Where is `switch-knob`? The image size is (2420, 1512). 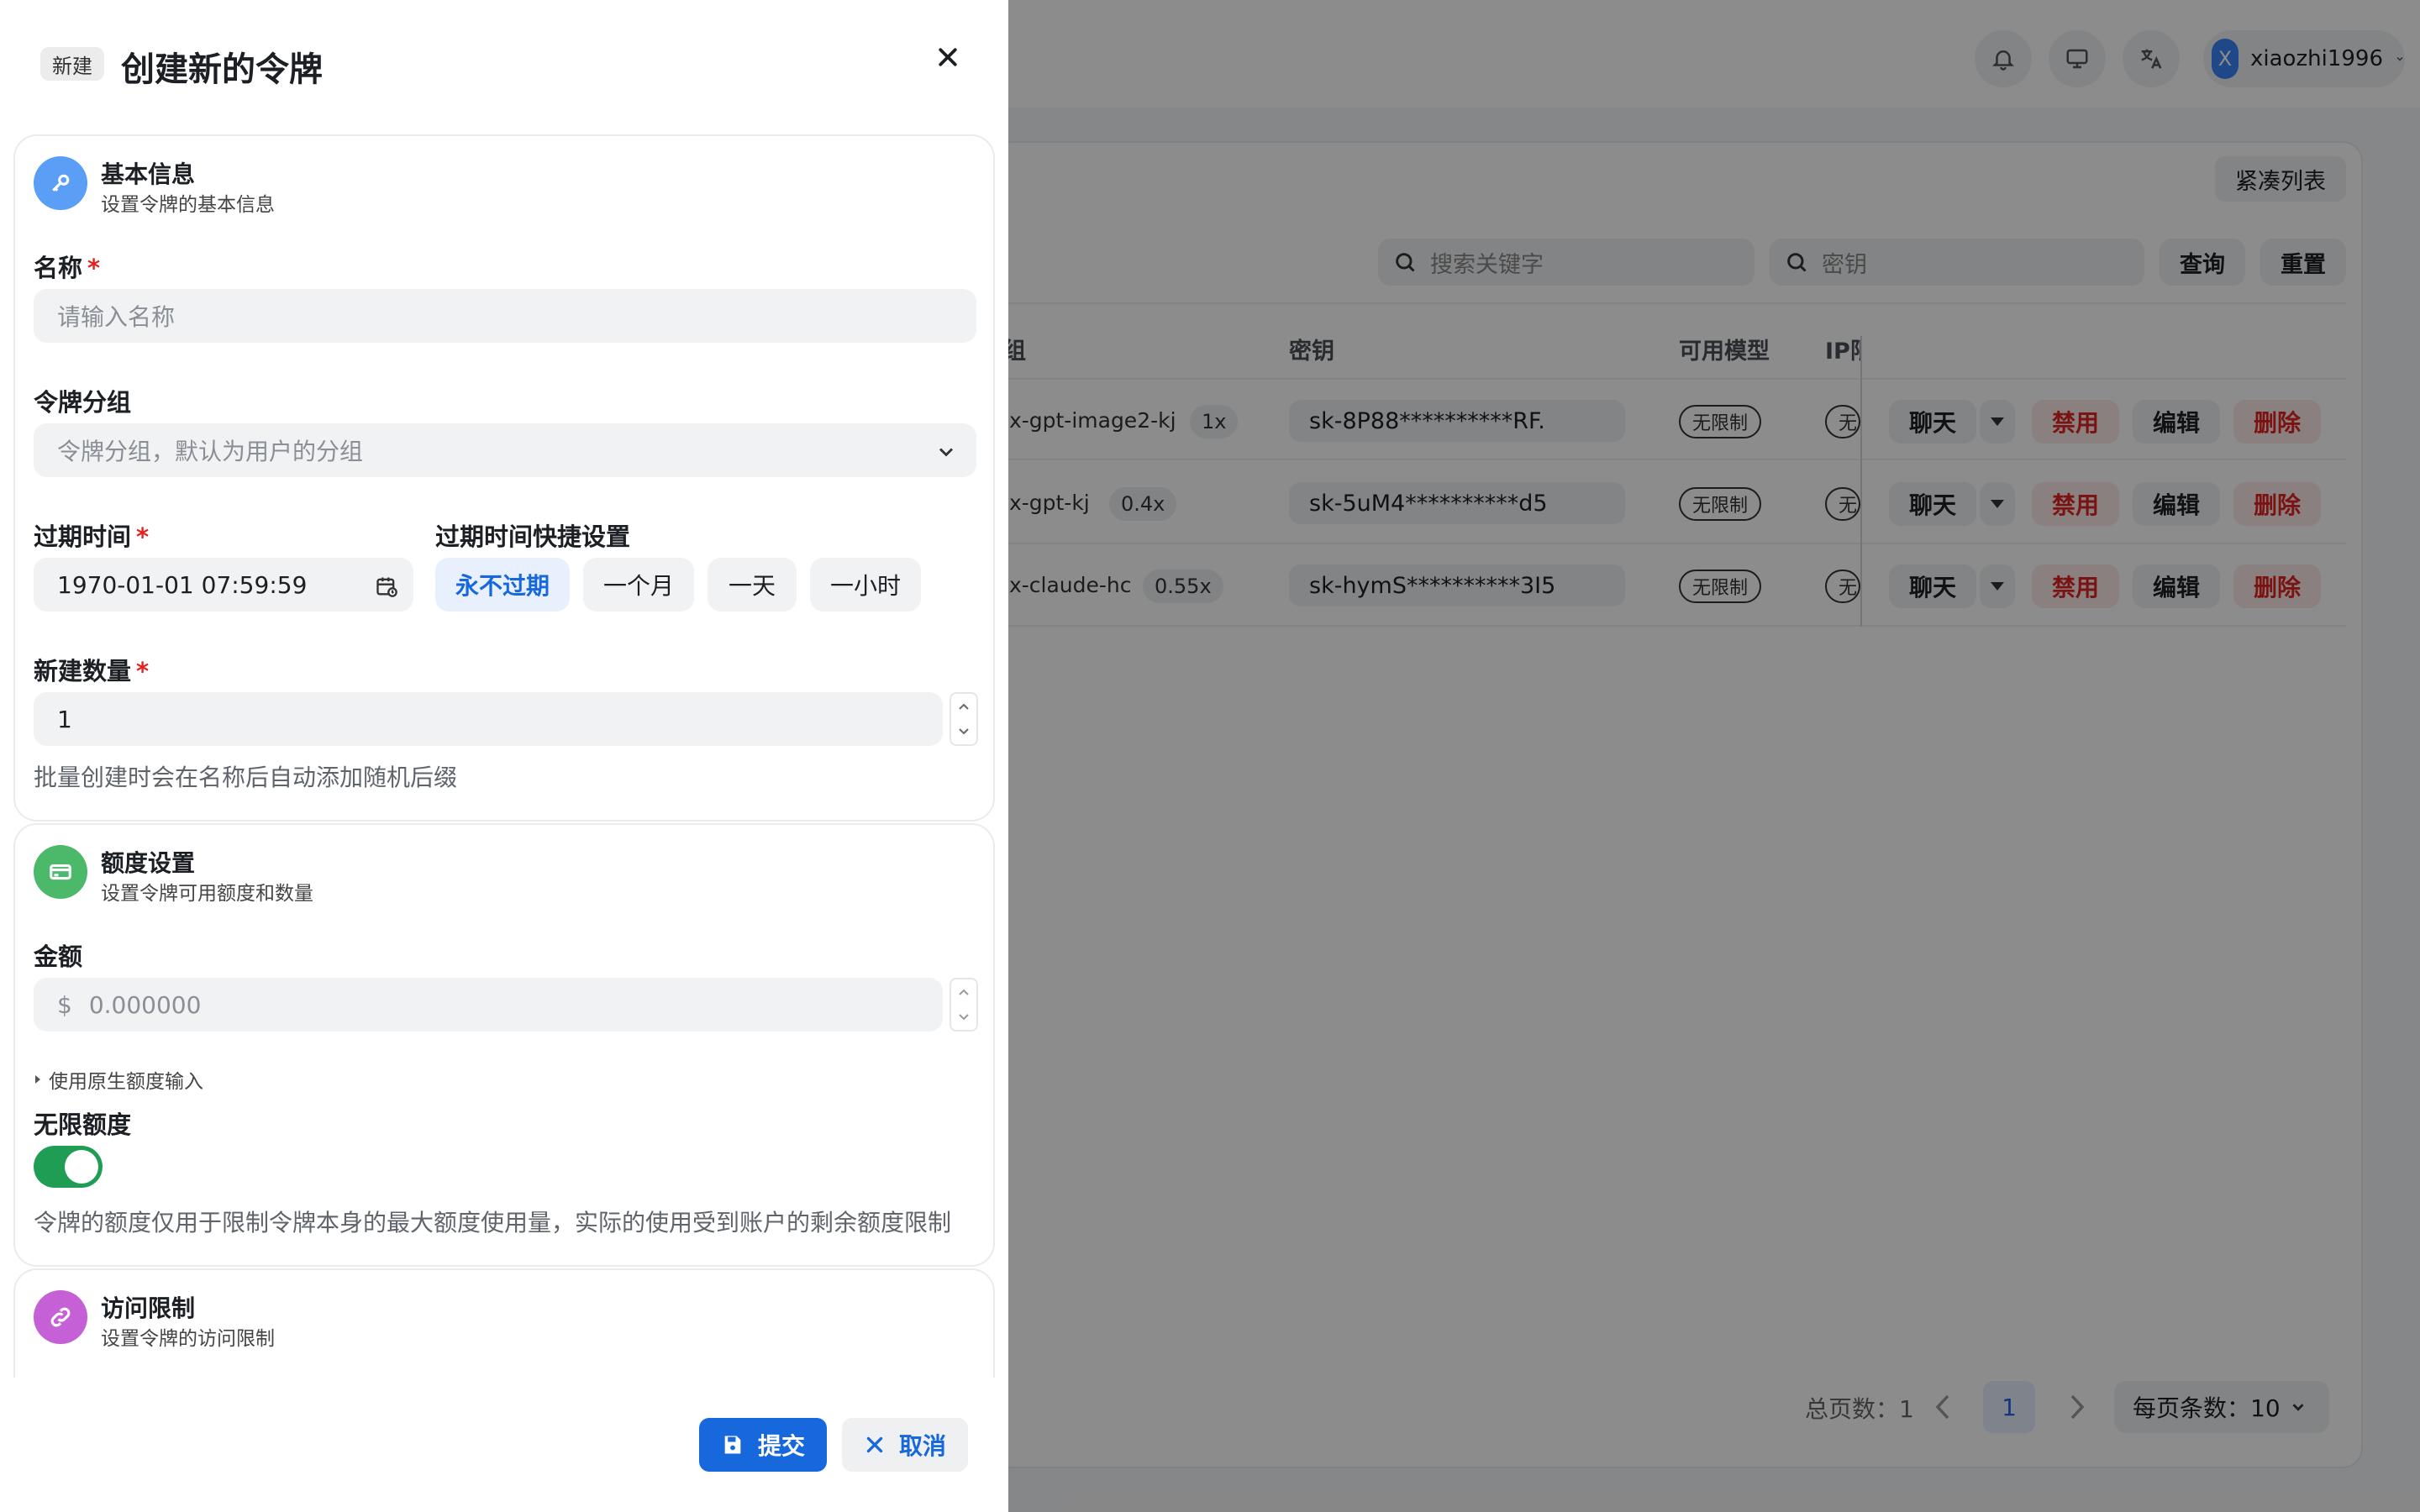 switch-knob is located at coordinates (81, 1167).